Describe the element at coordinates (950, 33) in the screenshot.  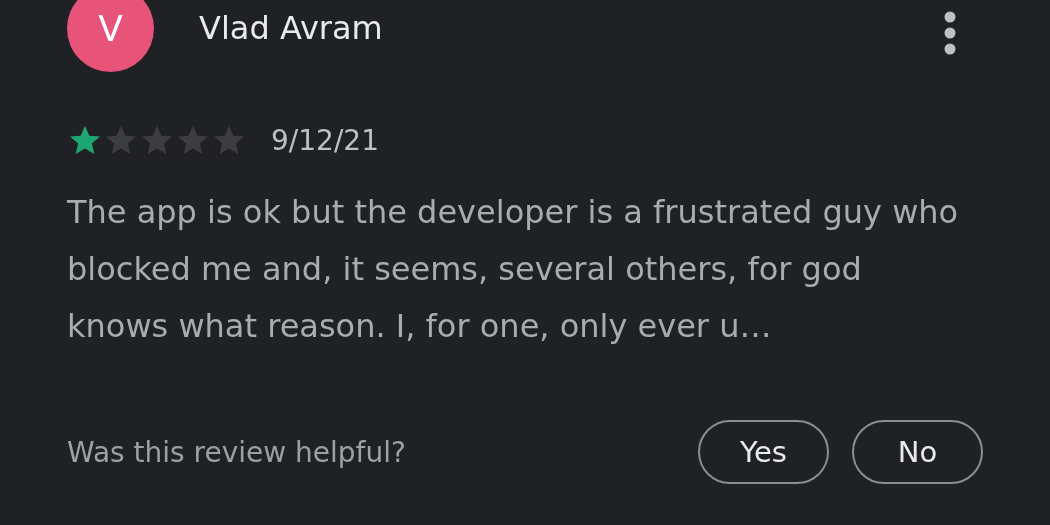
I see `more-options-icon` at that location.